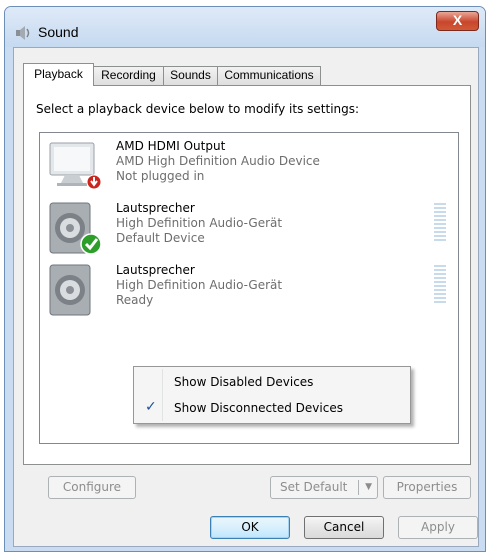 The image size is (488, 554). I want to click on device-name: AMD HDMI Output, so click(171, 146).